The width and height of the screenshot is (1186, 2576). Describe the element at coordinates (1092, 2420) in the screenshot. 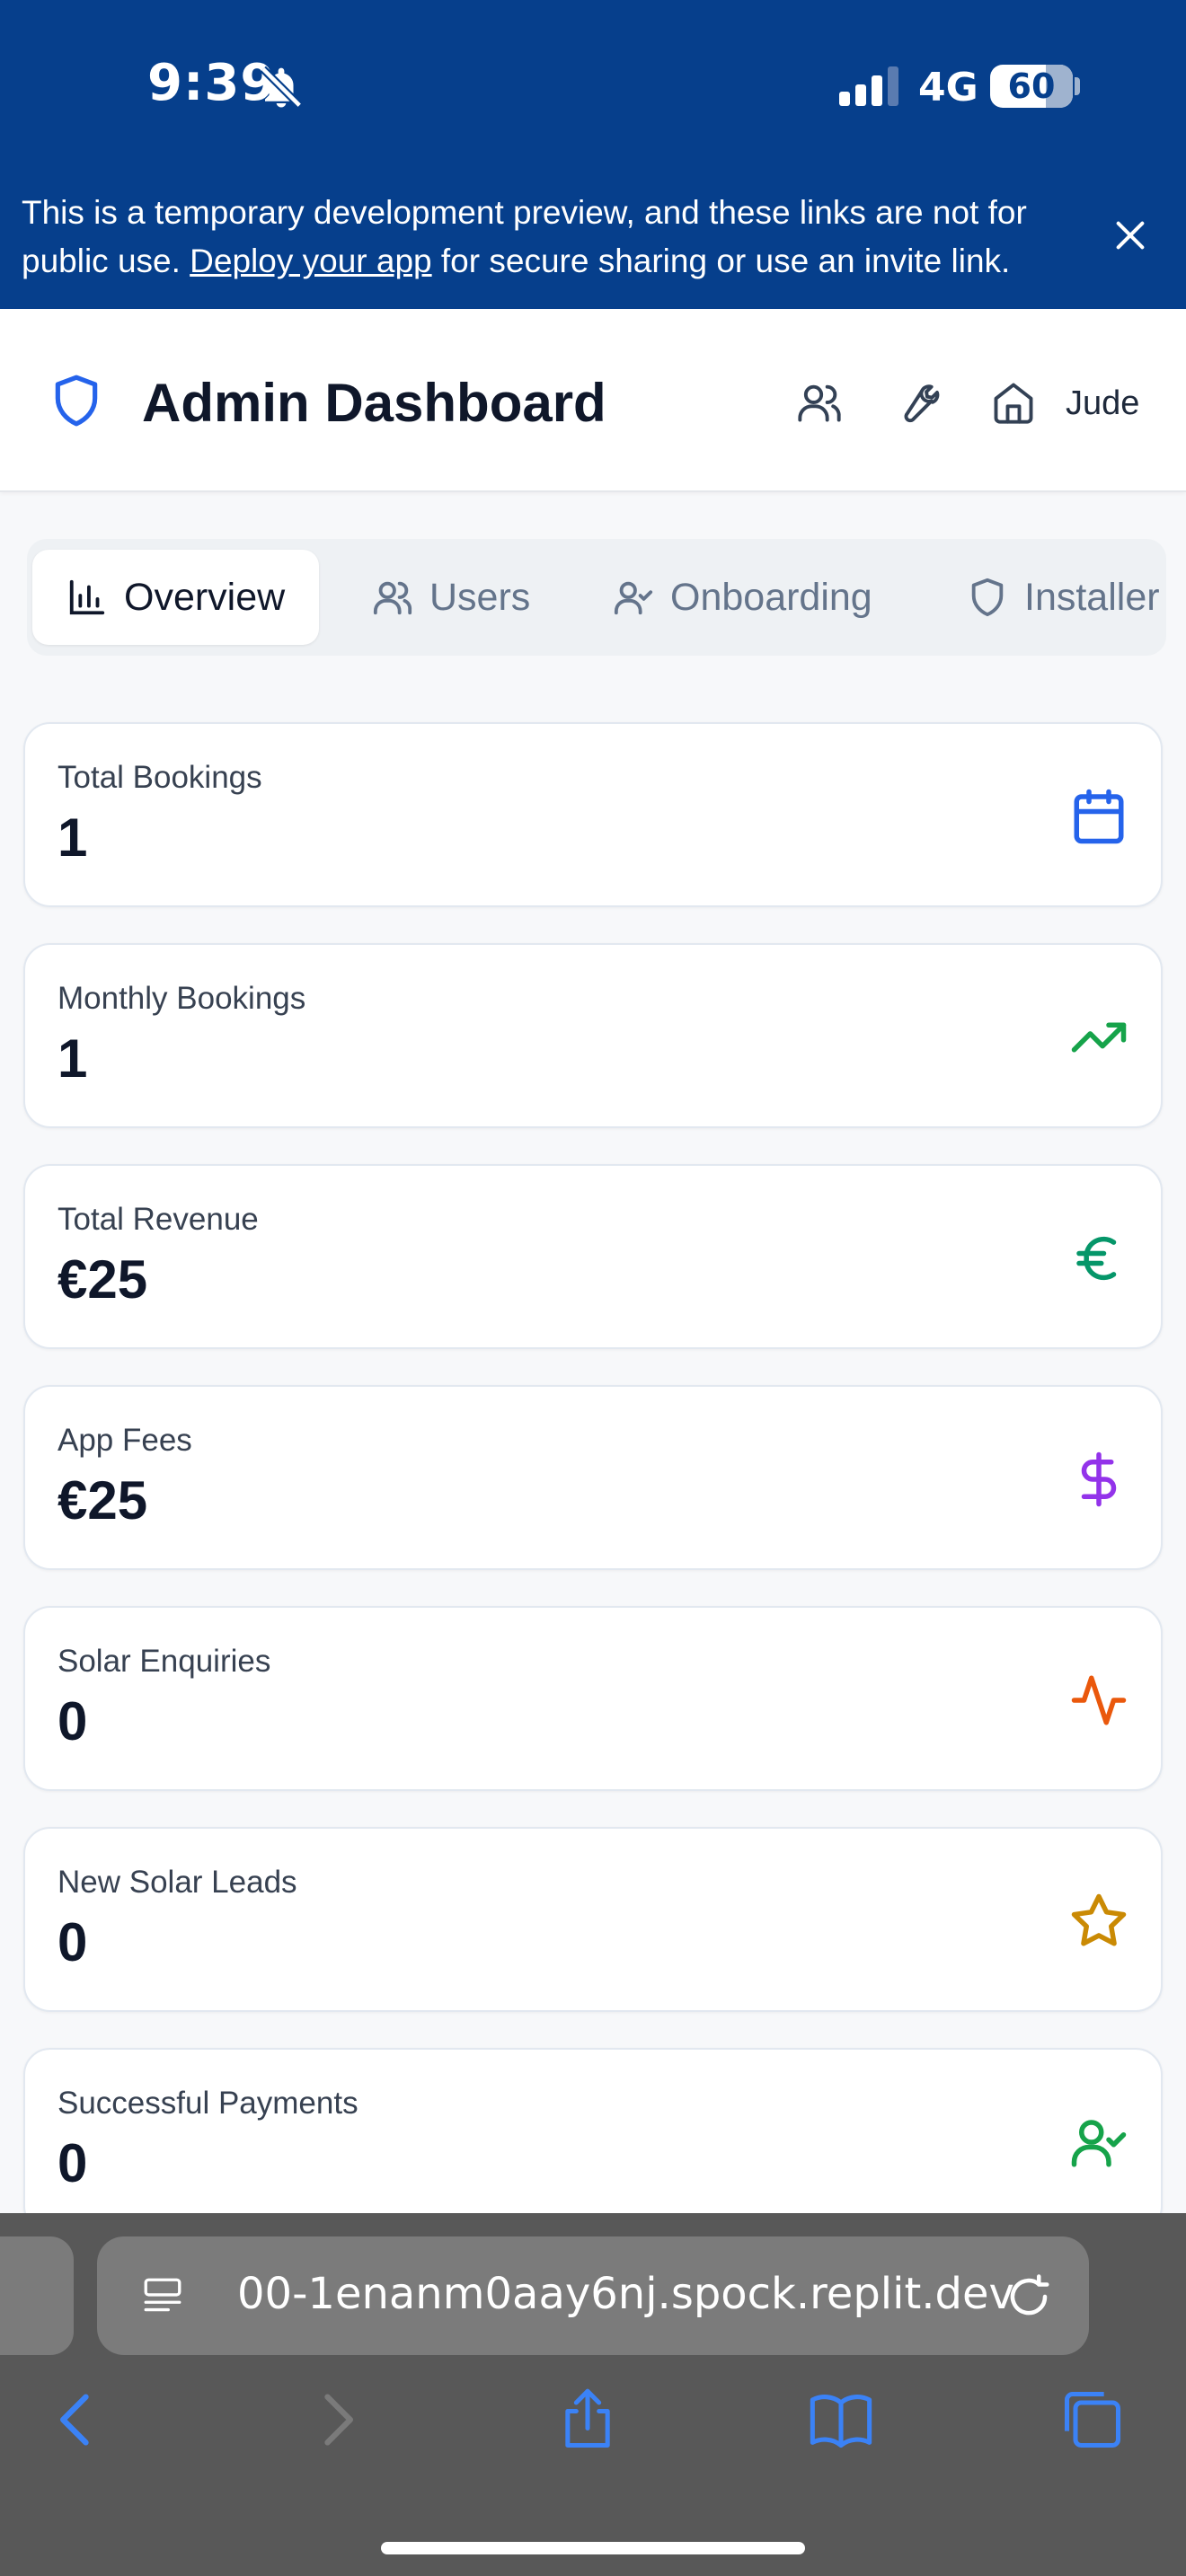

I see `tabs-icon` at that location.